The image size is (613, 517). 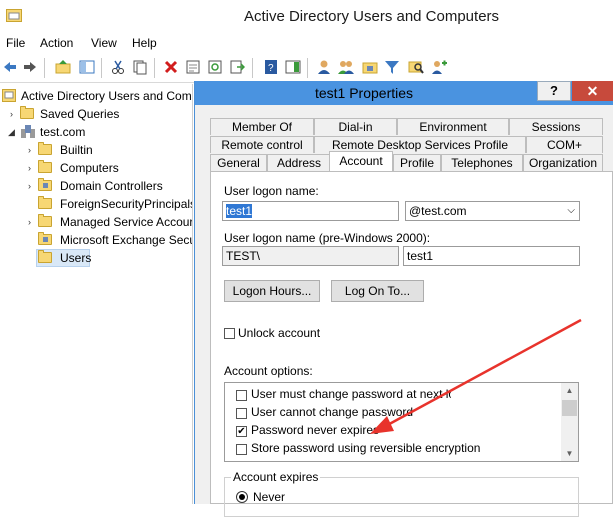 I want to click on tree-item-foreign-security-principals: ForeignSecurityPrincipals, so click(x=115, y=205).